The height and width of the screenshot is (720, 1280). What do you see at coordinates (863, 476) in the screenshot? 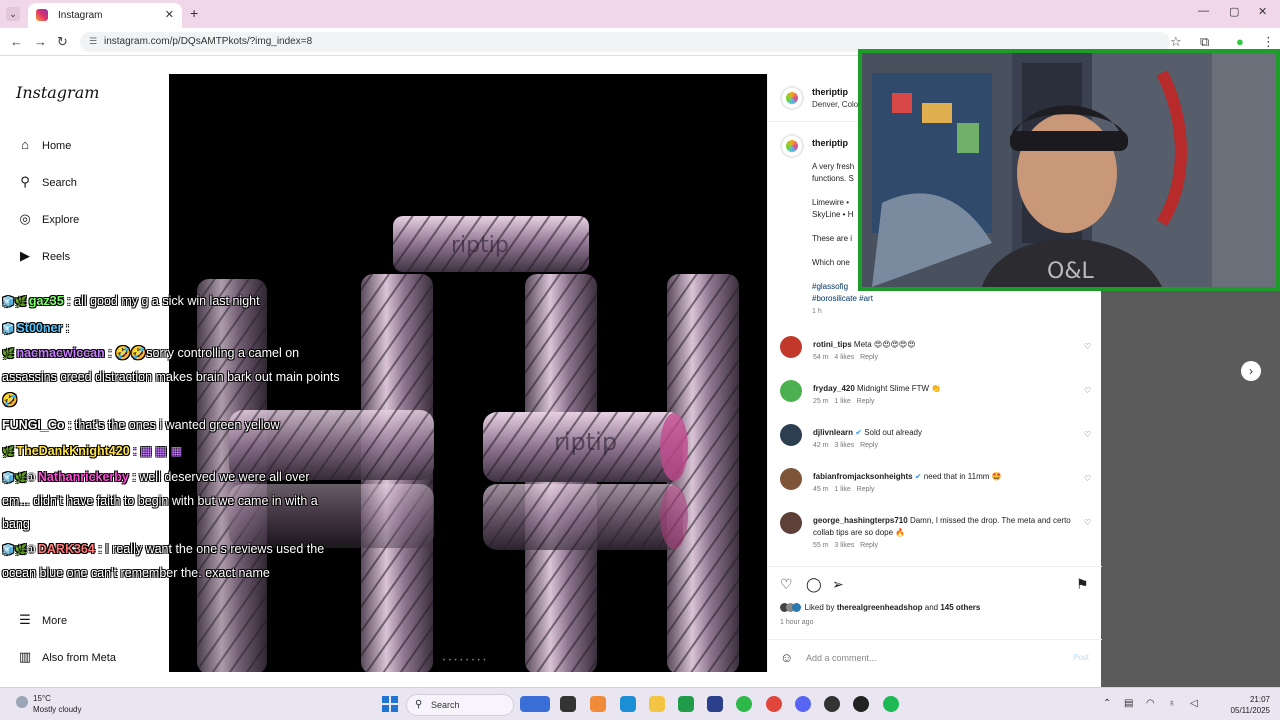
I see `comment-user: fabianfromjacksonheights` at bounding box center [863, 476].